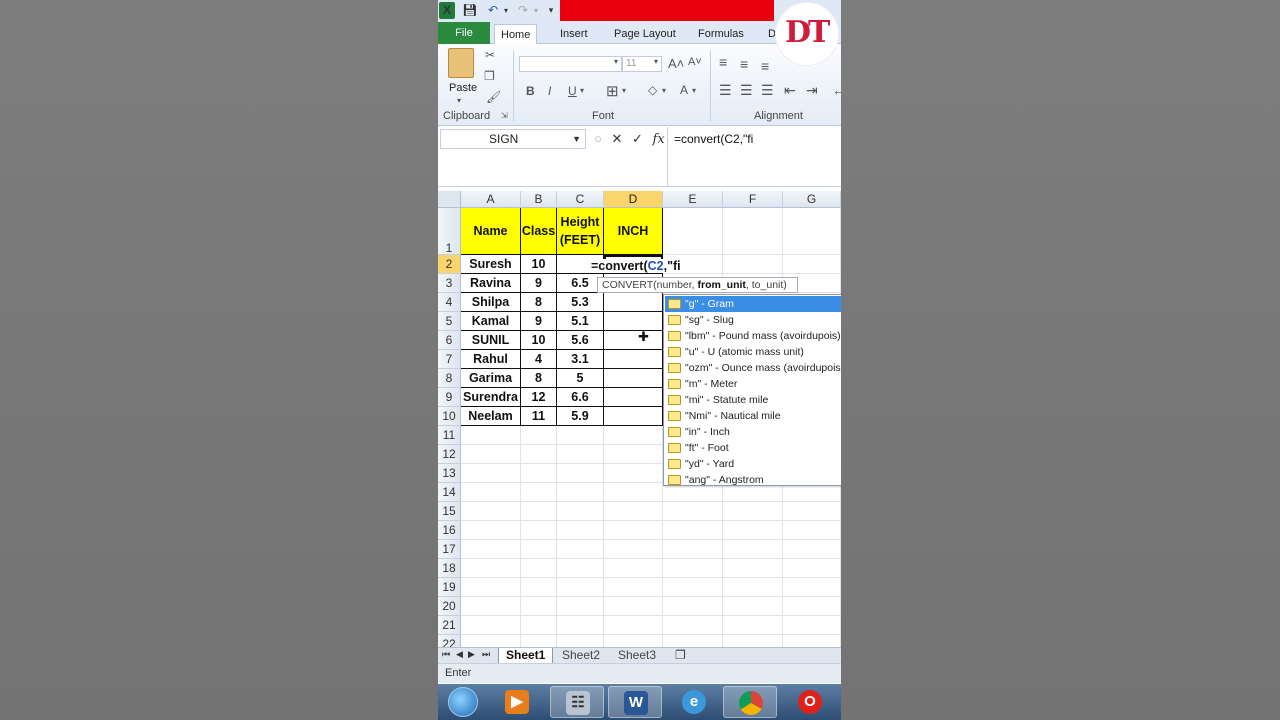  I want to click on first-sheet-icon: ⏮, so click(446, 654).